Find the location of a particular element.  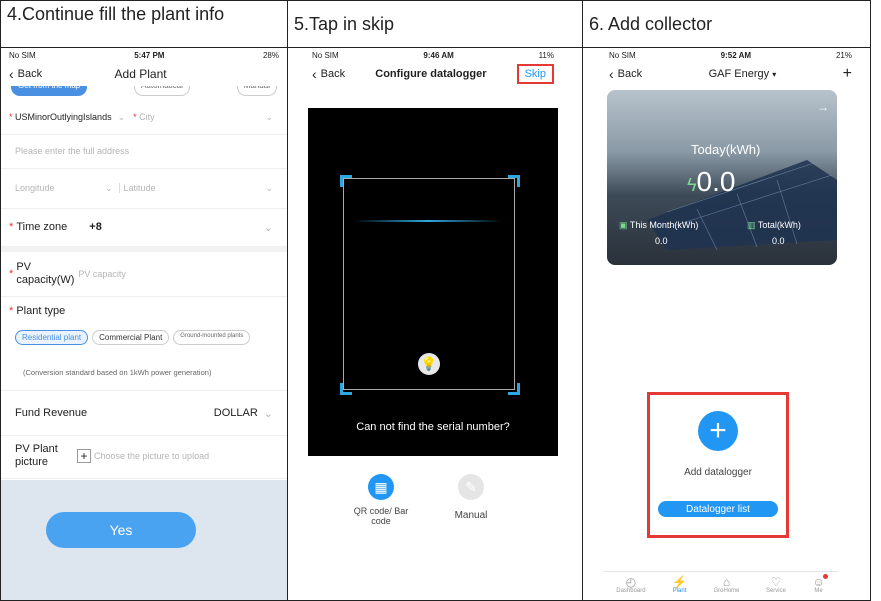

timezone-label: Time zone is located at coordinates (42, 227).